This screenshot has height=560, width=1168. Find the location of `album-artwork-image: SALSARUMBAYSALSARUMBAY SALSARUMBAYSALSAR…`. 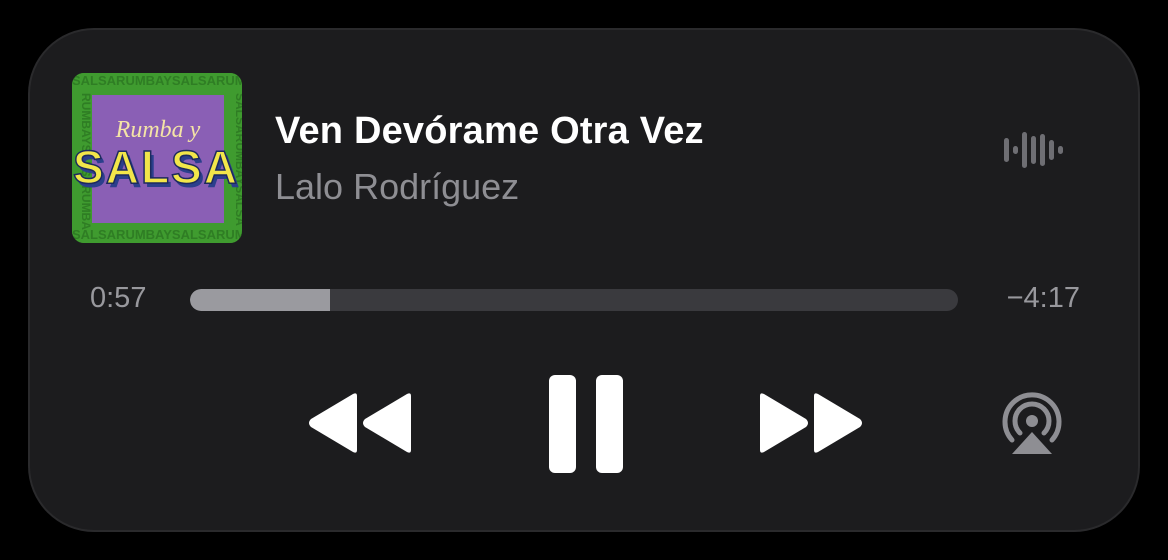

album-artwork-image: SALSARUMBAYSALSARUMBAY SALSARUMBAYSALSAR… is located at coordinates (157, 158).